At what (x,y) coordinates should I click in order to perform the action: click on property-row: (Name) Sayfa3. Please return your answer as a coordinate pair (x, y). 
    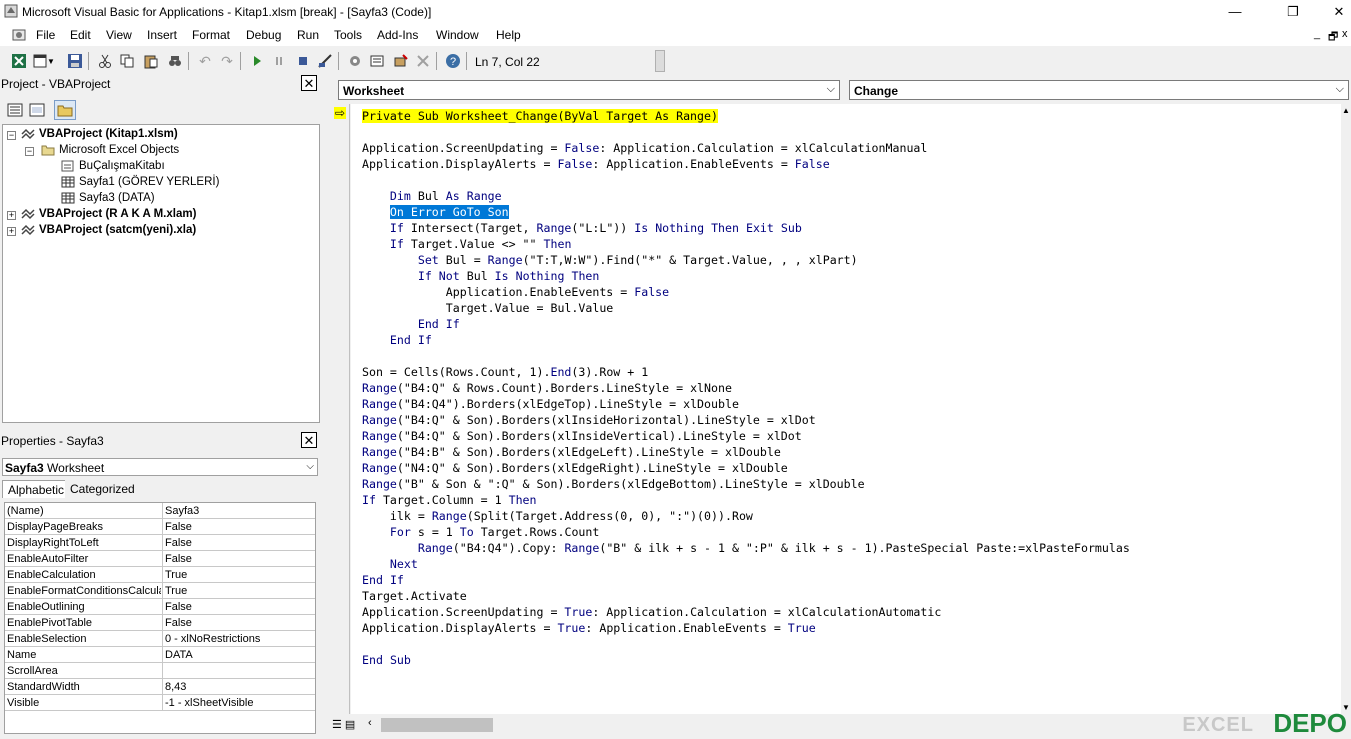
    Looking at the image, I should click on (160, 511).